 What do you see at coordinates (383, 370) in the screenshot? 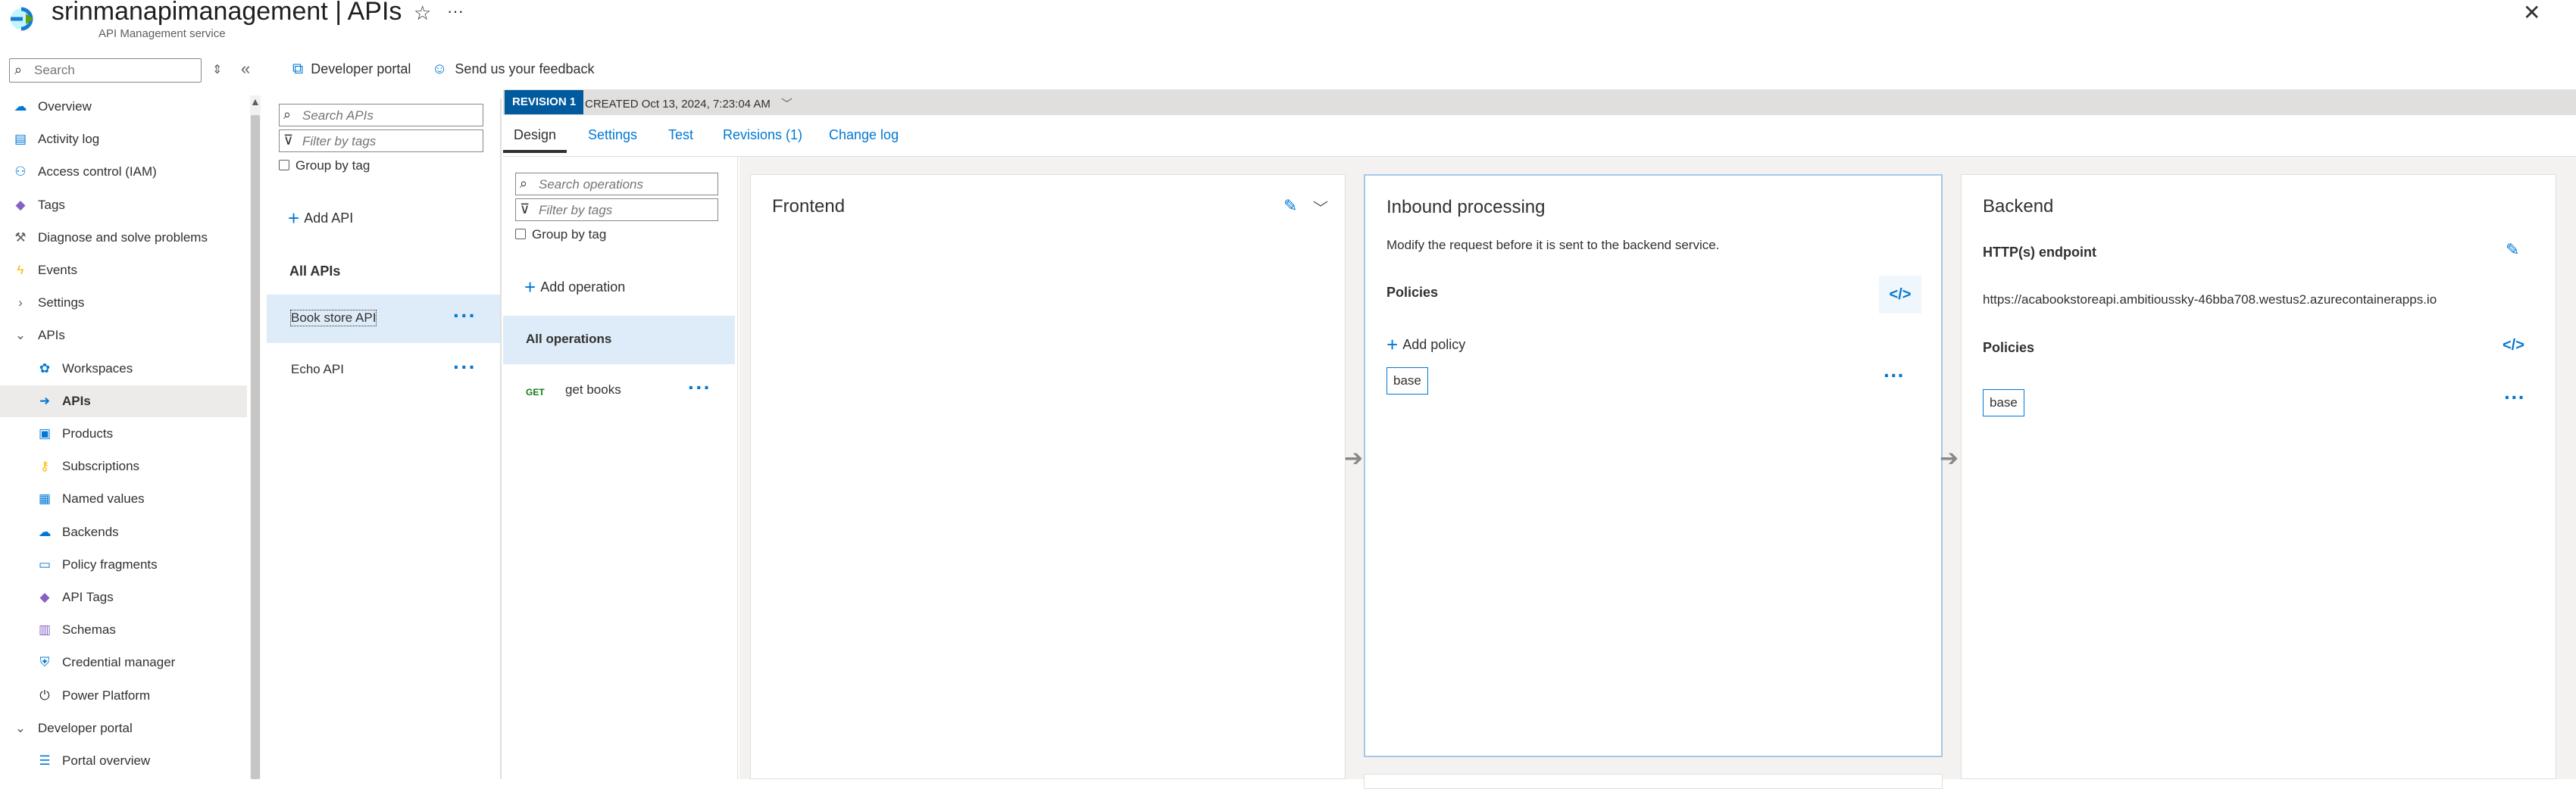
I see `api-row-echo: Echo API ···` at bounding box center [383, 370].